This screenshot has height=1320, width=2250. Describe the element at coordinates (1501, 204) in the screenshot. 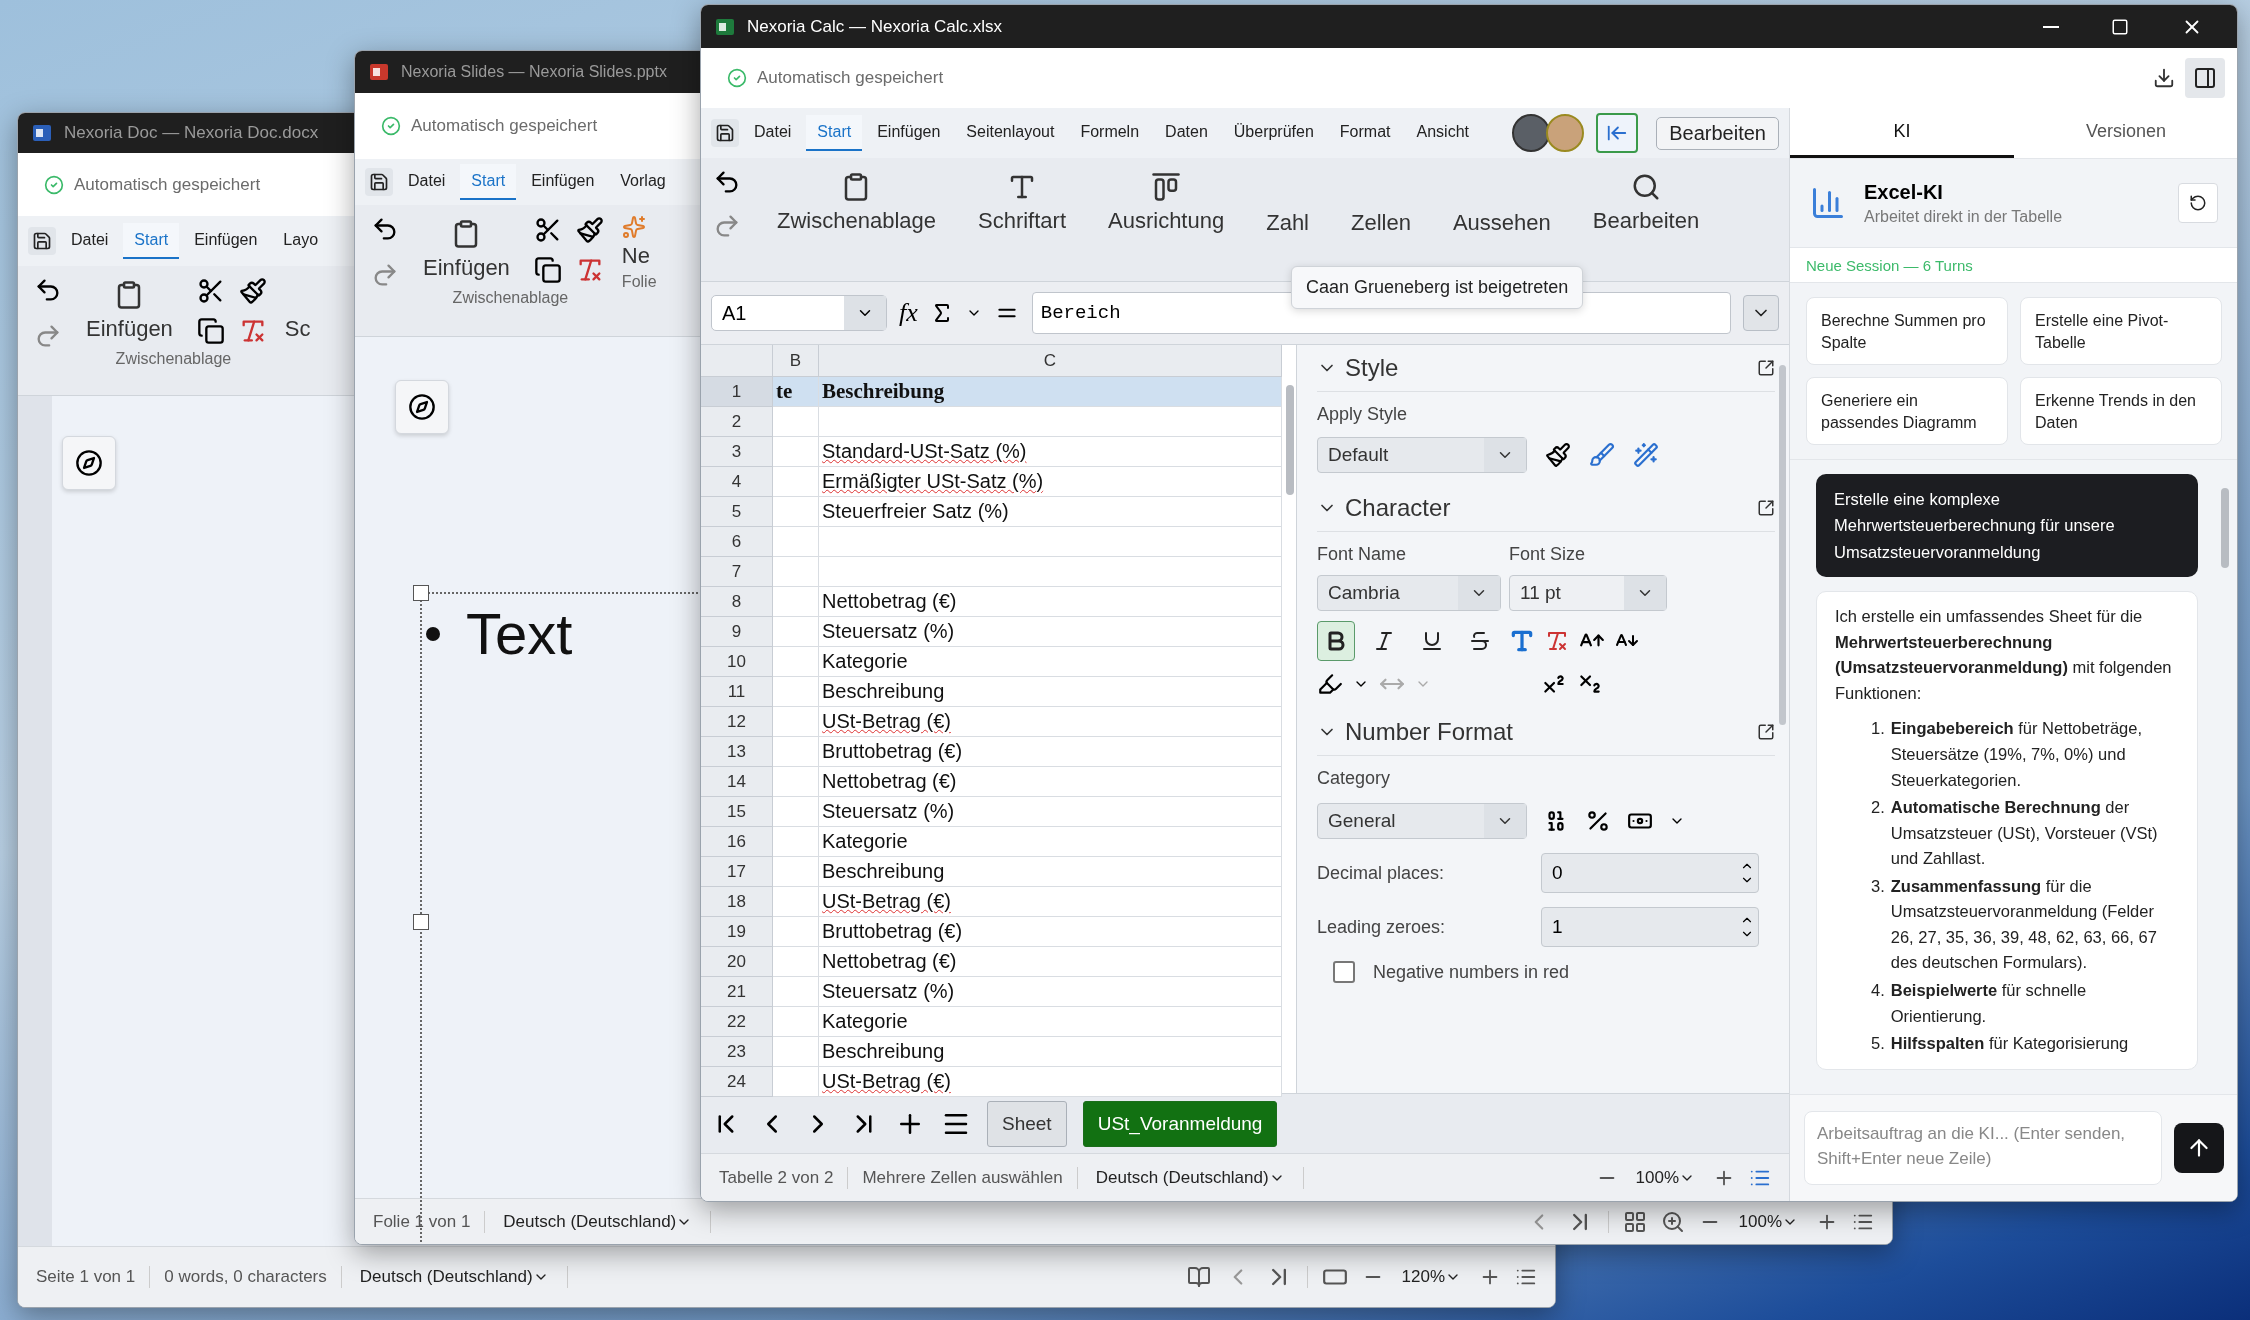

I see `ribbon-group-button: Aussehen` at that location.